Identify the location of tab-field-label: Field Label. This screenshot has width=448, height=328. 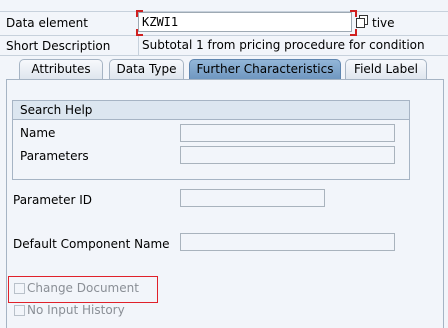
(386, 69).